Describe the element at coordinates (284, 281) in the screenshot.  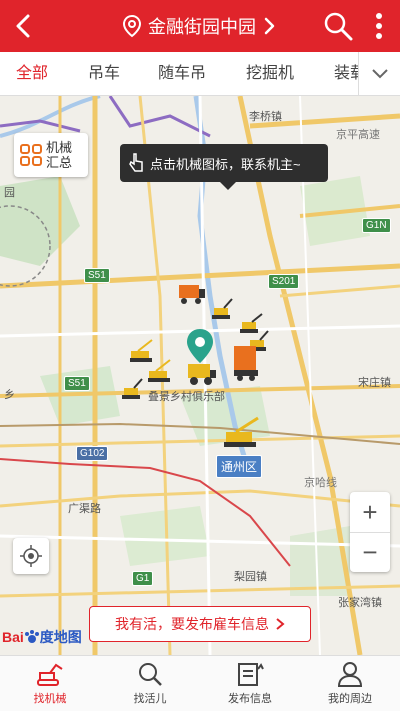
I see `road-shield: S201` at that location.